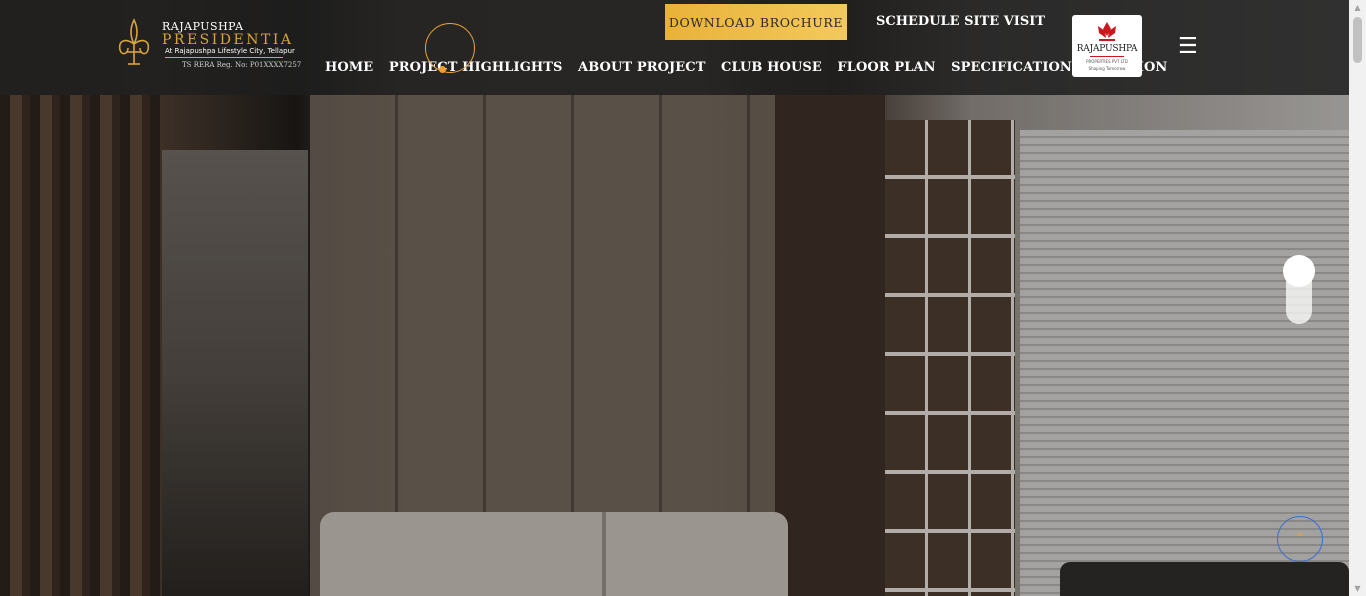 This screenshot has height=596, width=1366. What do you see at coordinates (886, 67) in the screenshot?
I see `nav-item-floor-plan: FLOOR PLAN` at bounding box center [886, 67].